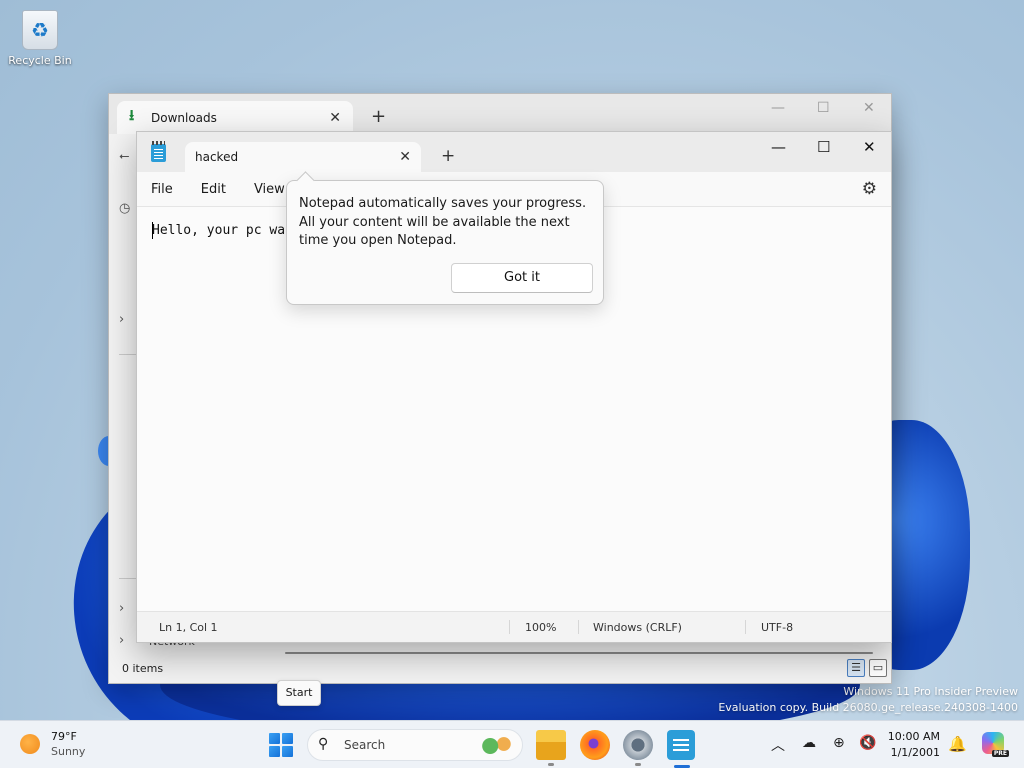  I want to click on got-it-button: Got it, so click(522, 278).